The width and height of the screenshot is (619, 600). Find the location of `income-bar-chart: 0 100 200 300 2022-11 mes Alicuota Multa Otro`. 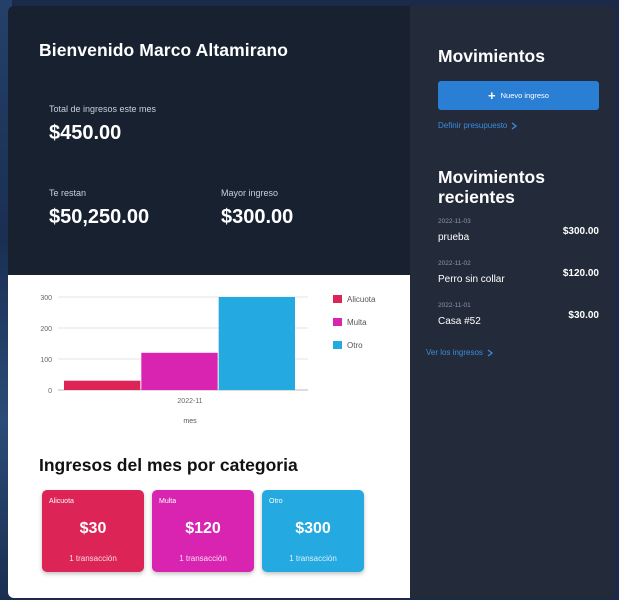

income-bar-chart: 0 100 200 300 2022-11 mes Alicuota Multa Otro is located at coordinates (208, 360).